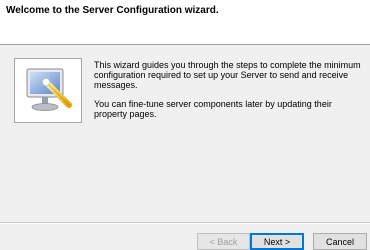 This screenshot has height=250, width=370. I want to click on back-button: < Back, so click(223, 241).